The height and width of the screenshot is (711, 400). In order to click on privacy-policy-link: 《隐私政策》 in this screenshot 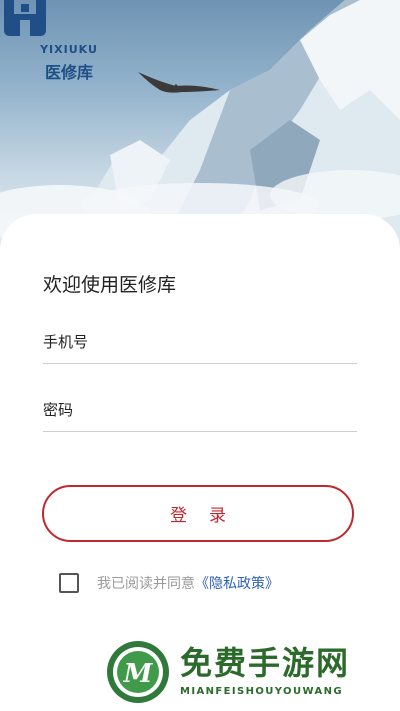, I will do `click(237, 583)`.